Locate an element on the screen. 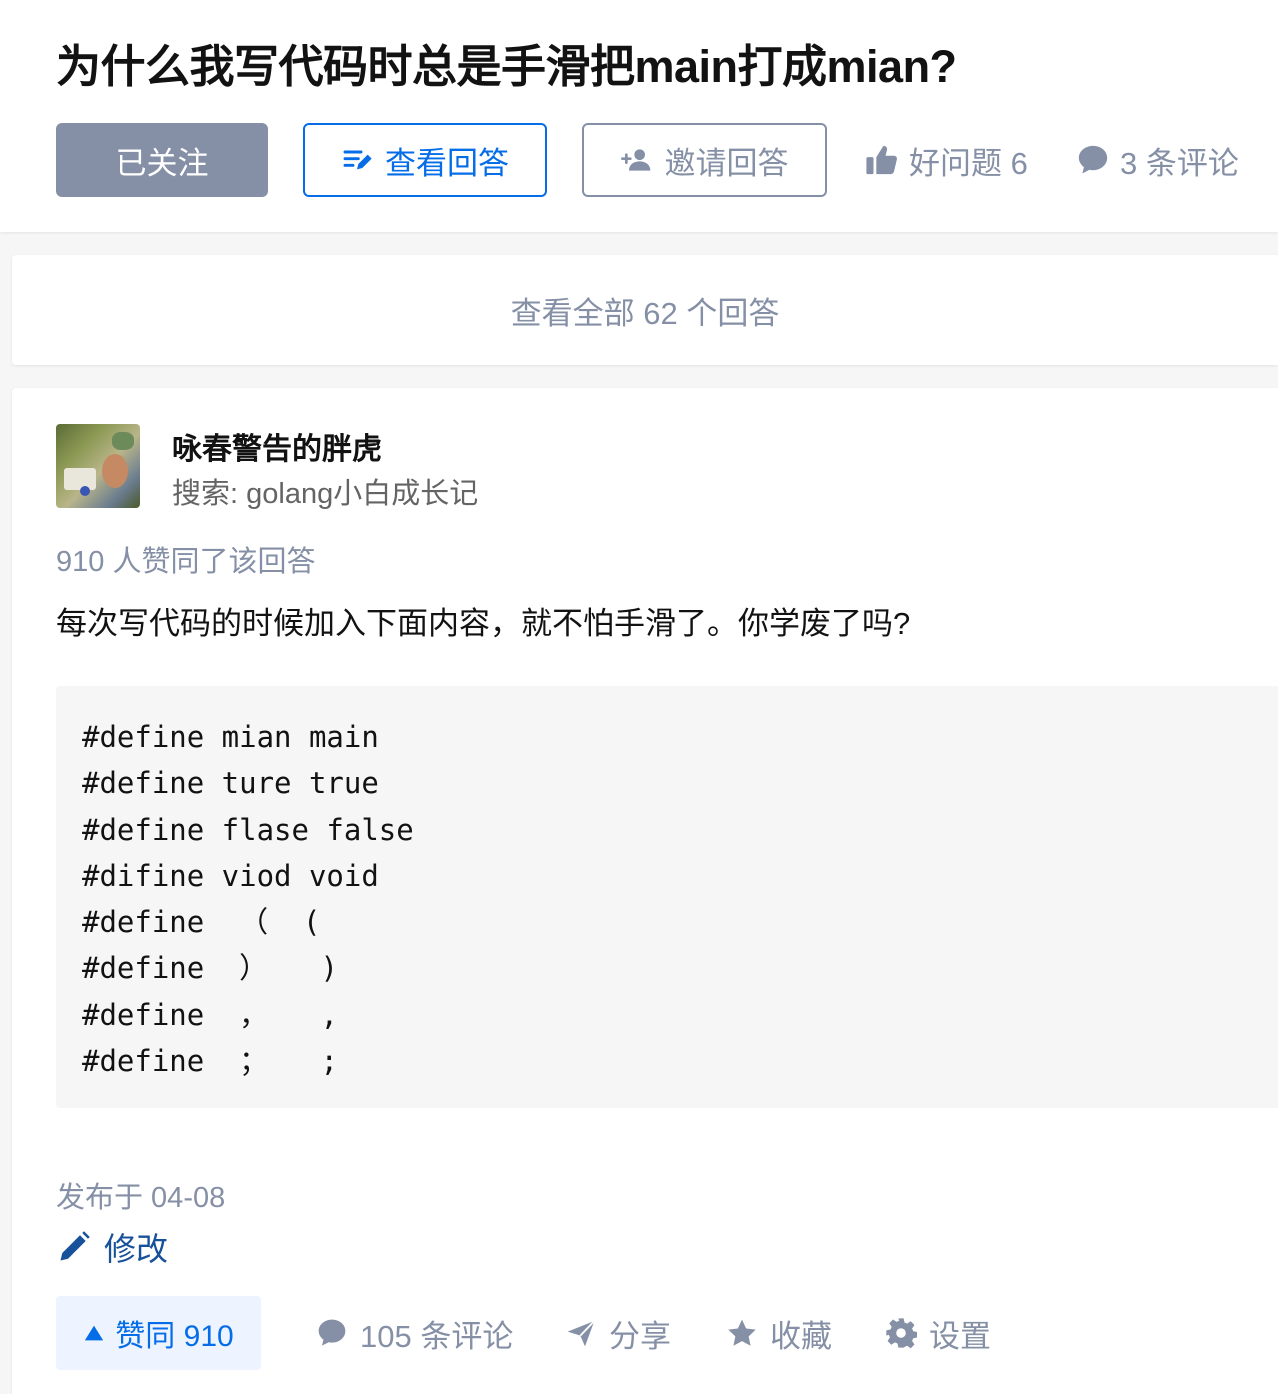 Image resolution: width=1278 pixels, height=1394 pixels. follow-button: 已关注 is located at coordinates (162, 160).